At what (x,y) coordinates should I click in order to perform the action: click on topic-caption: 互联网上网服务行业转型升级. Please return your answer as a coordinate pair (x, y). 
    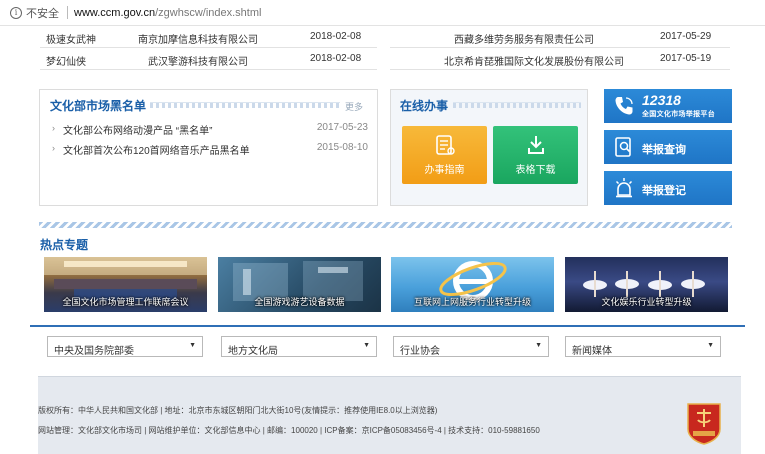
    Looking at the image, I should click on (472, 302).